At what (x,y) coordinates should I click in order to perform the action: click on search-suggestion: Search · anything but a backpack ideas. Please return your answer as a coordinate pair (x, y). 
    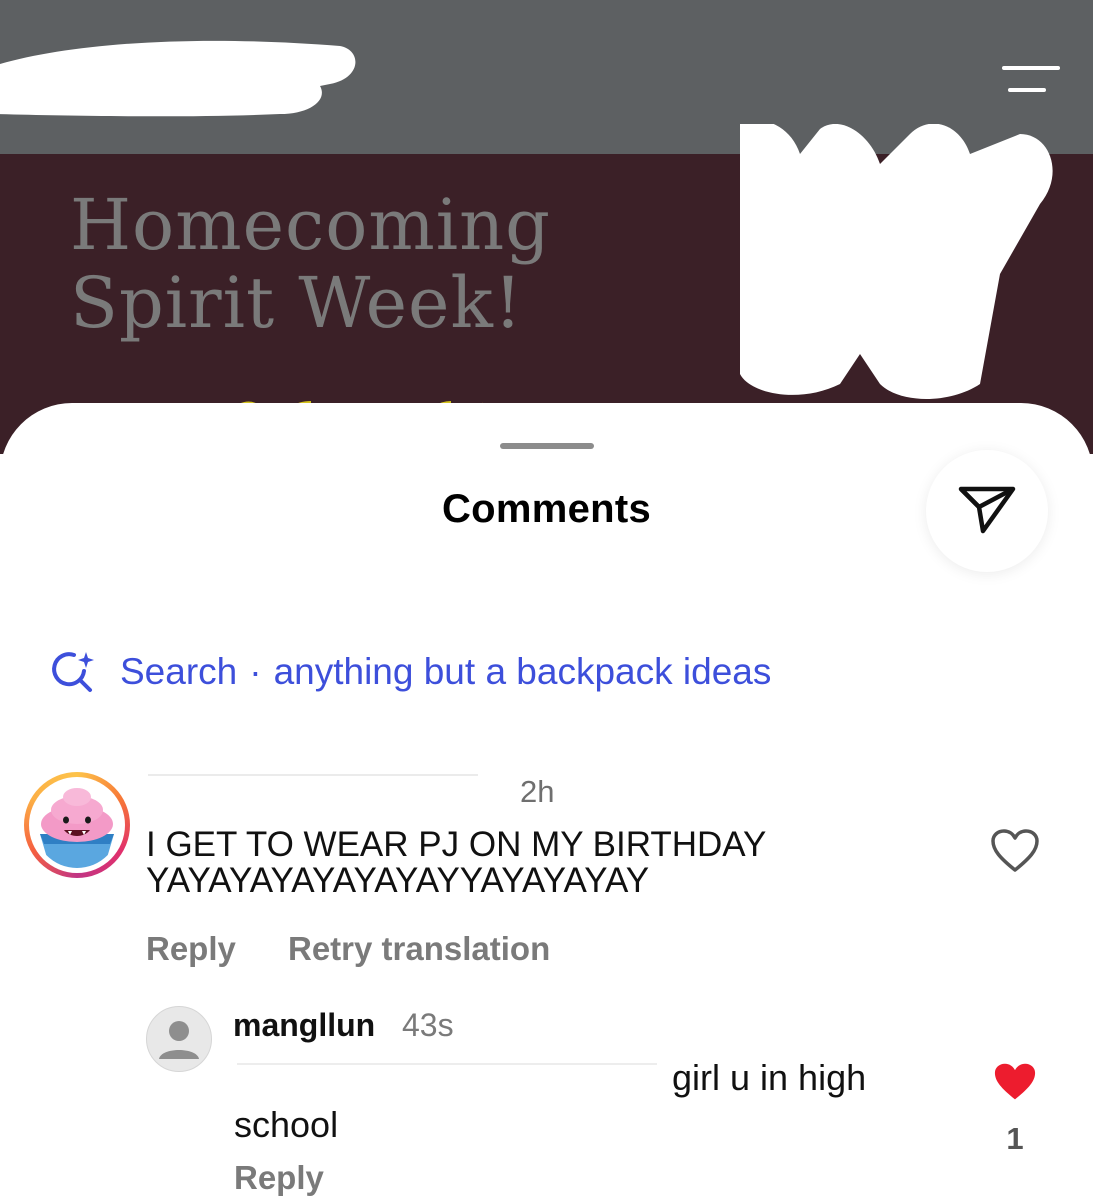
    Looking at the image, I should click on (410, 672).